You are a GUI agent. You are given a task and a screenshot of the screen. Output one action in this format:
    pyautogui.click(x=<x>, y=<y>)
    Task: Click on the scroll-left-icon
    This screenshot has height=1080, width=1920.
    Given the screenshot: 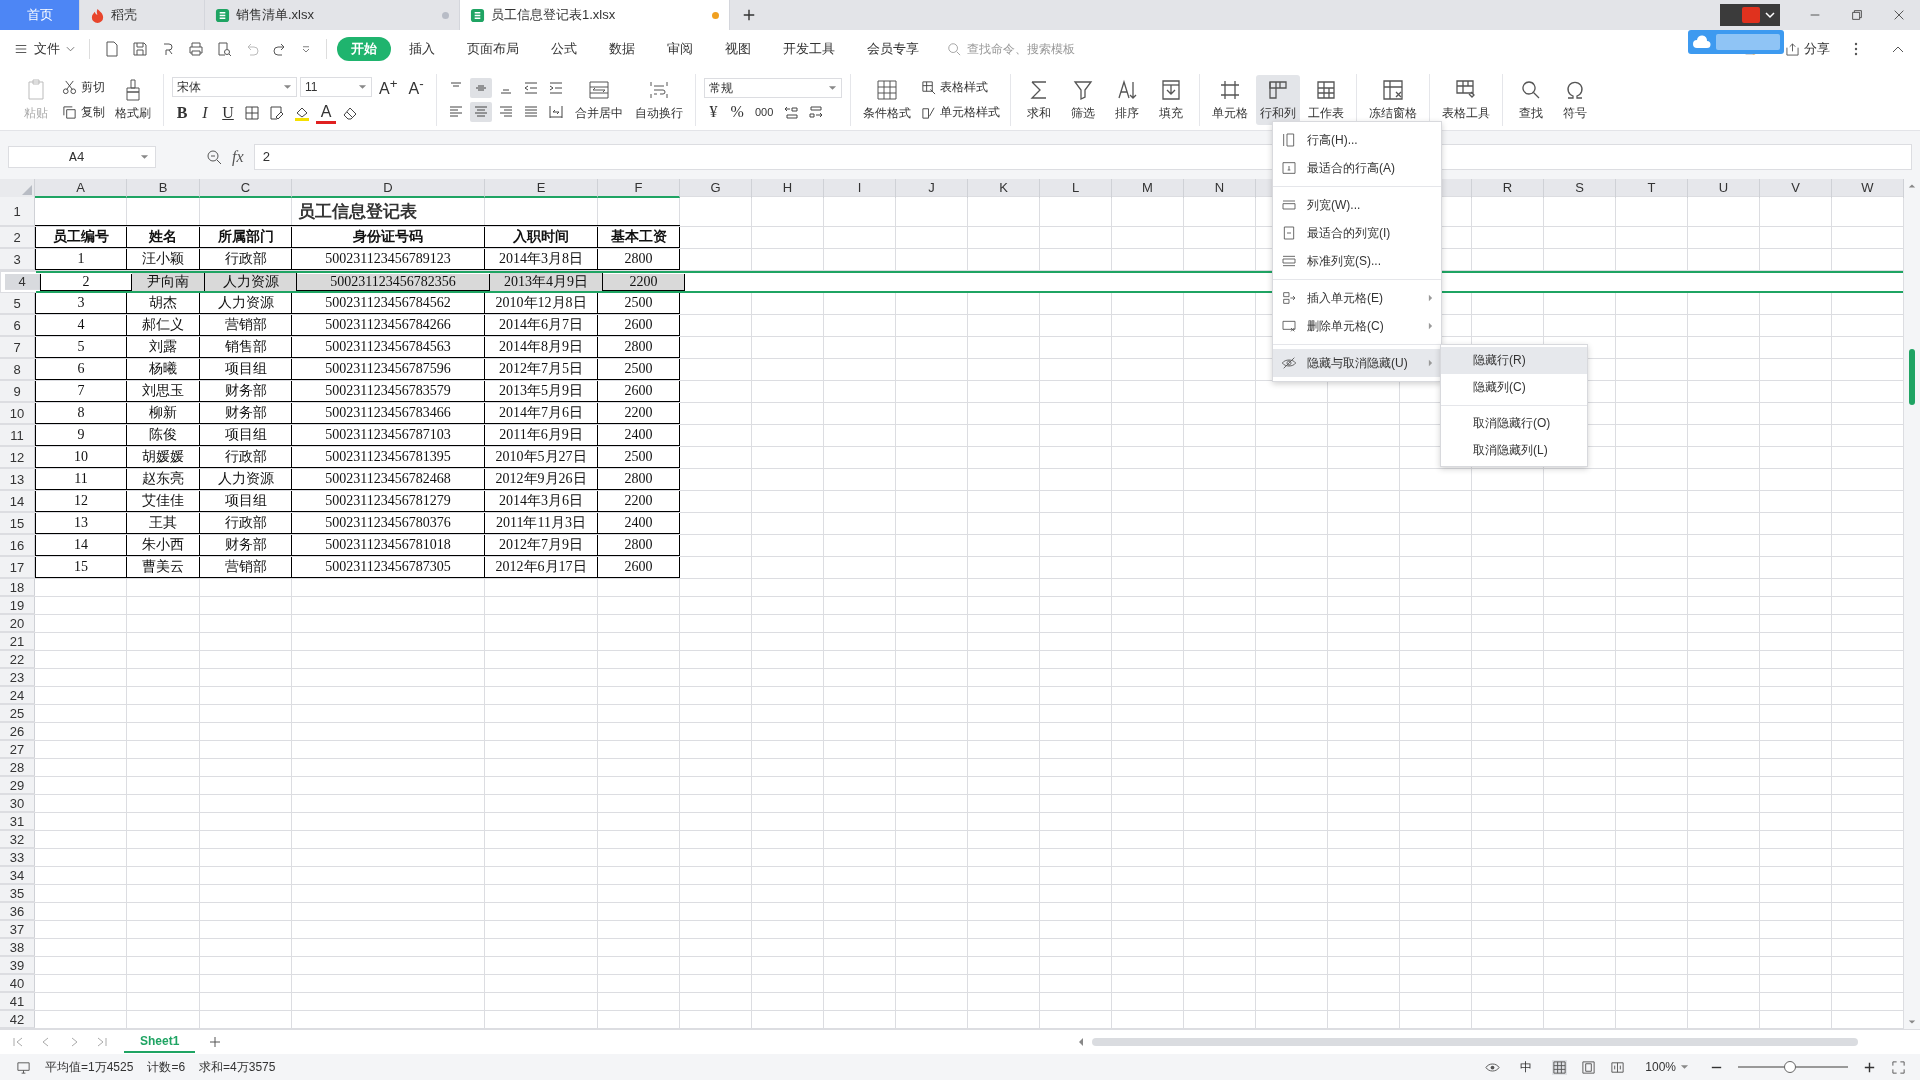 What is the action you would take?
    pyautogui.click(x=1081, y=1042)
    